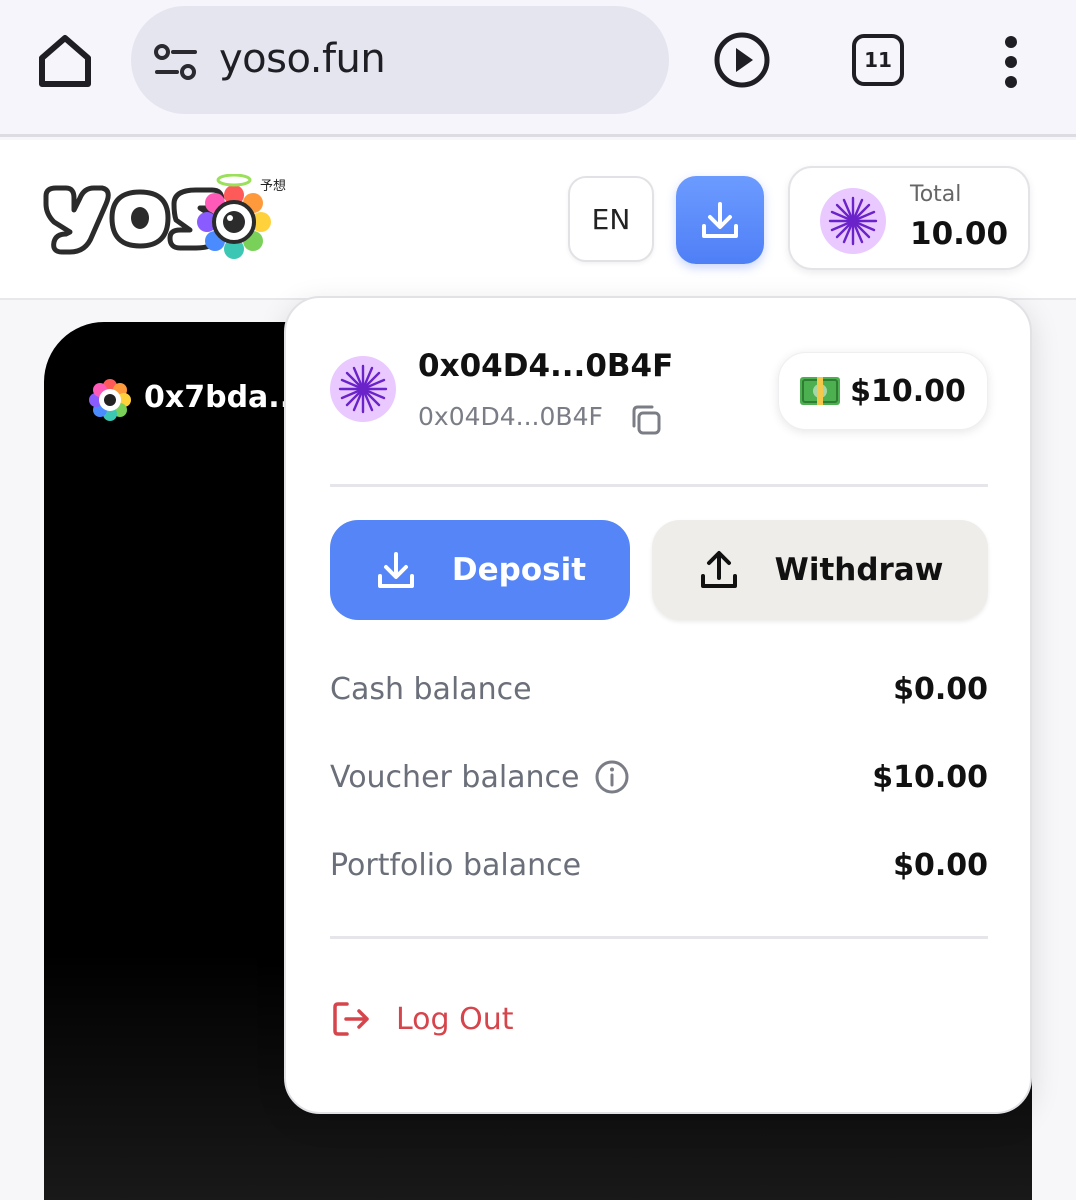 The width and height of the screenshot is (1076, 1200). I want to click on tabs-icon: 11, so click(878, 60).